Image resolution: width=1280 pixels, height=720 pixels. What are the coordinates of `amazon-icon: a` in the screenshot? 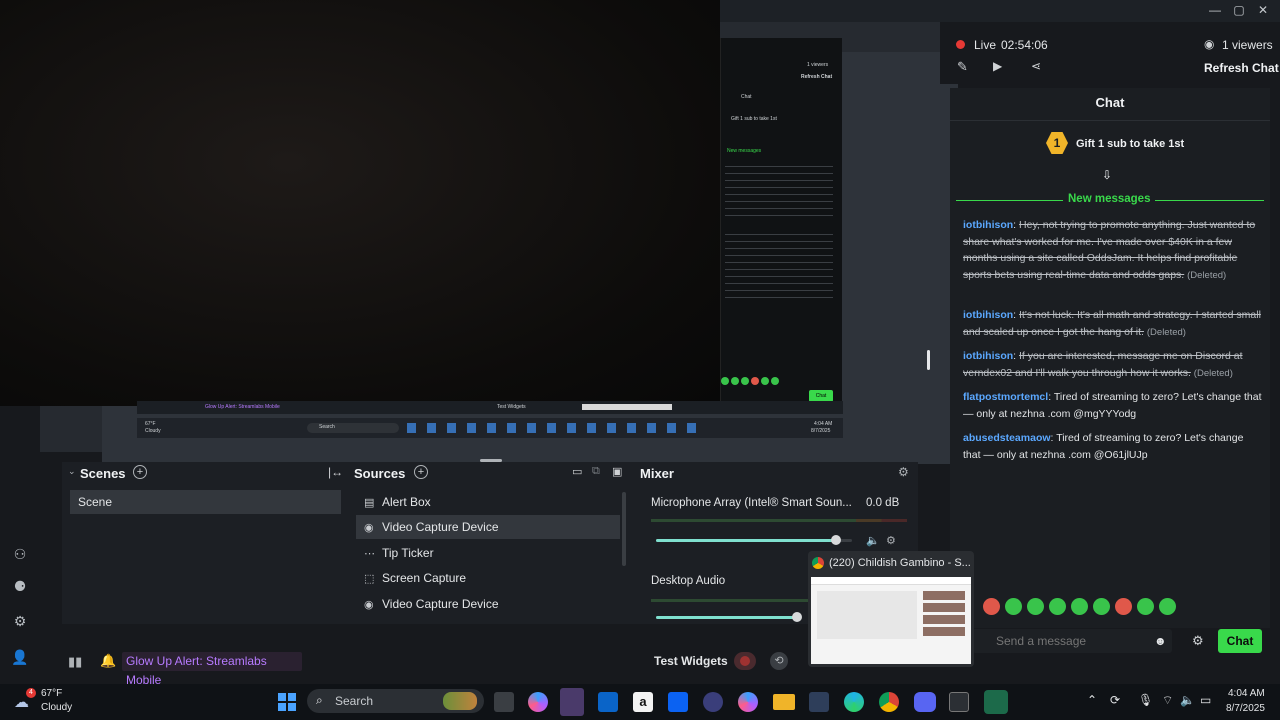 It's located at (643, 702).